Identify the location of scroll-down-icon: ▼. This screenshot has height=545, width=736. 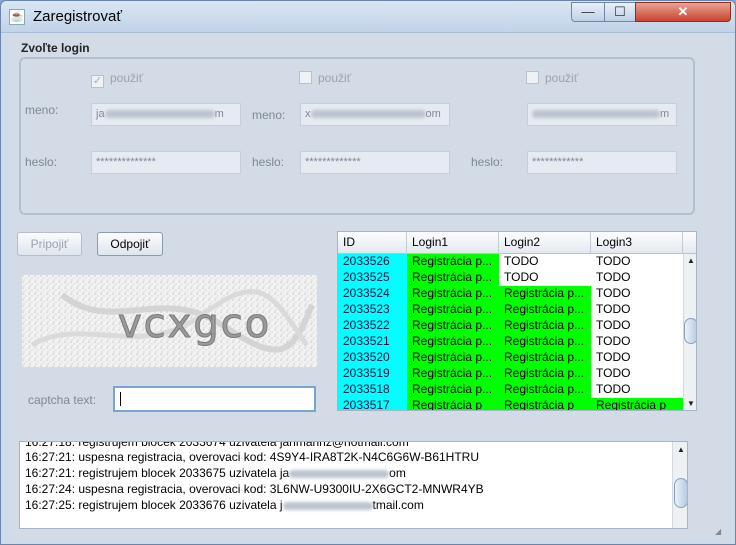
(690, 403).